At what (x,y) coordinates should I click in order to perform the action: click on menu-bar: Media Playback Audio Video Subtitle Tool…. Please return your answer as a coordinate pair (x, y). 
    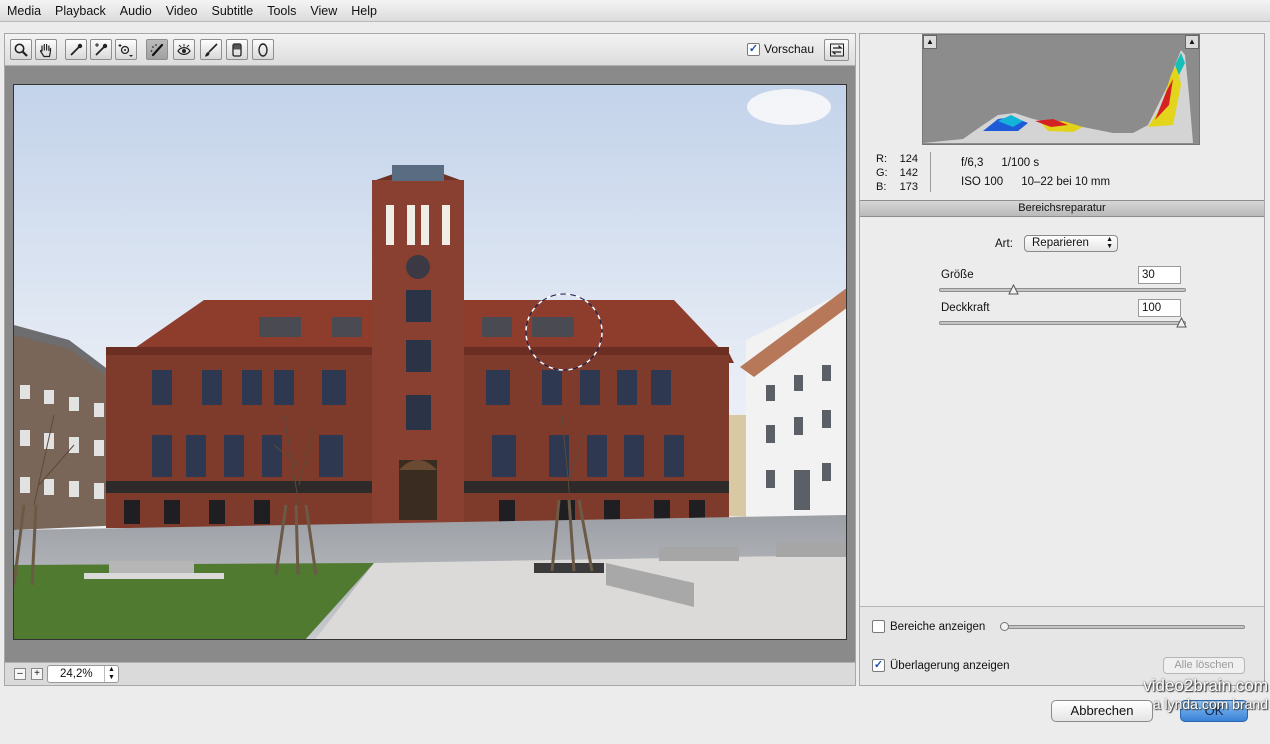
    Looking at the image, I should click on (635, 11).